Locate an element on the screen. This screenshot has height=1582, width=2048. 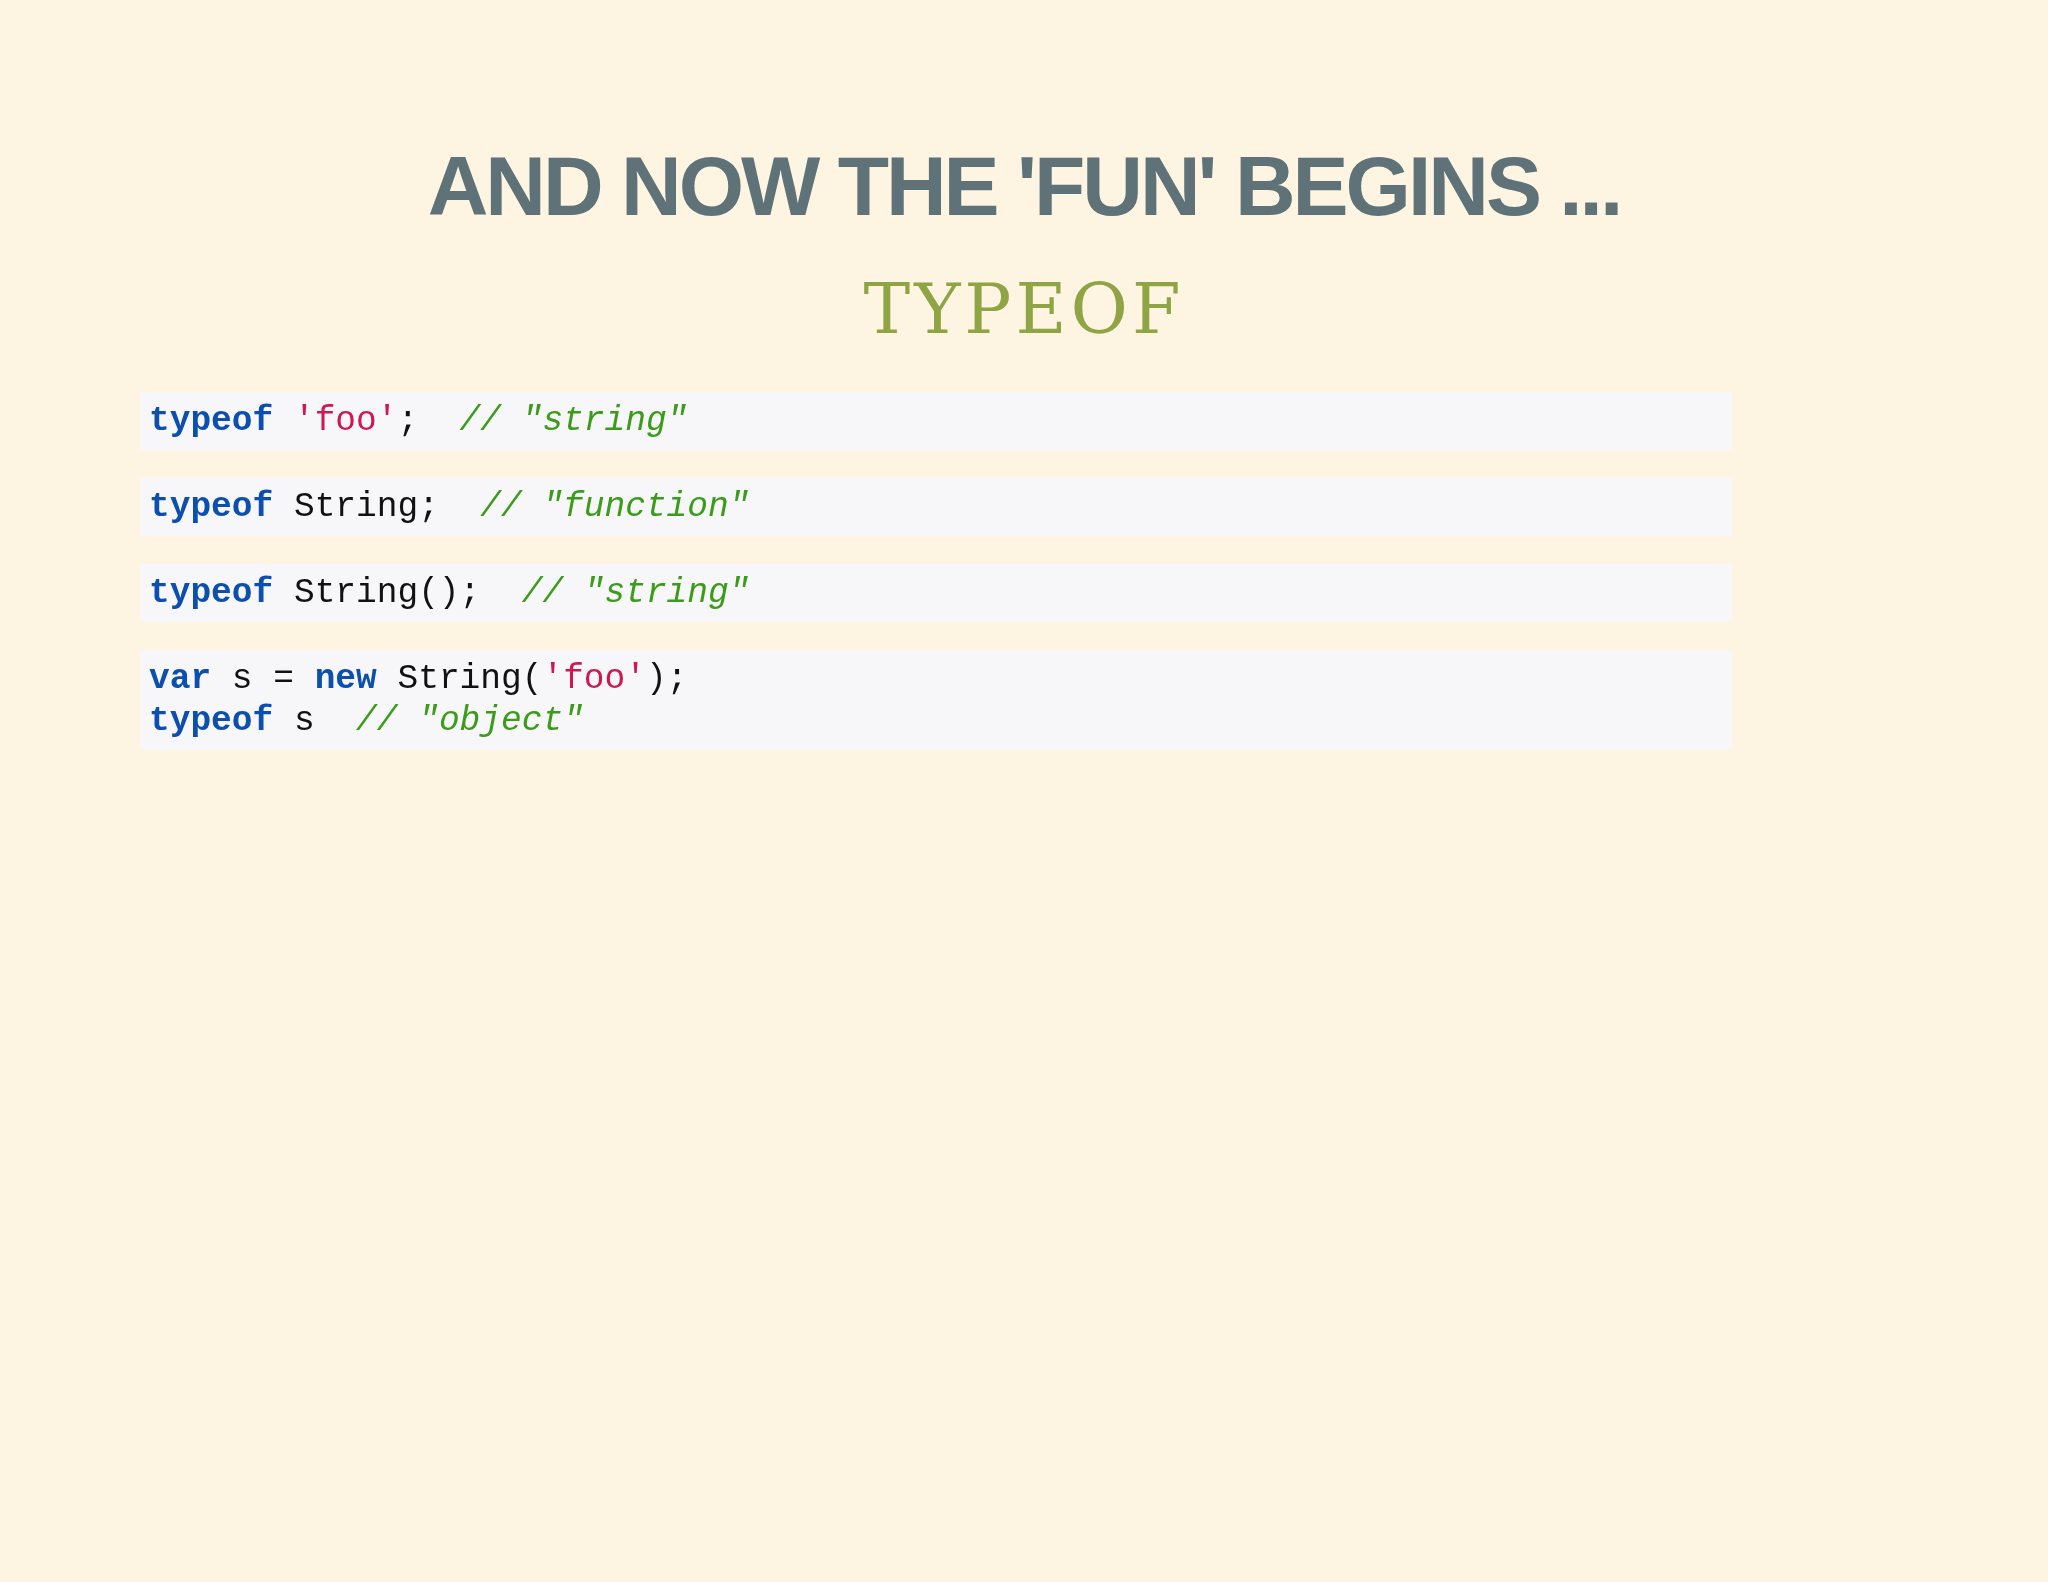
code-line: typeof String(); // "string" is located at coordinates (449, 592).